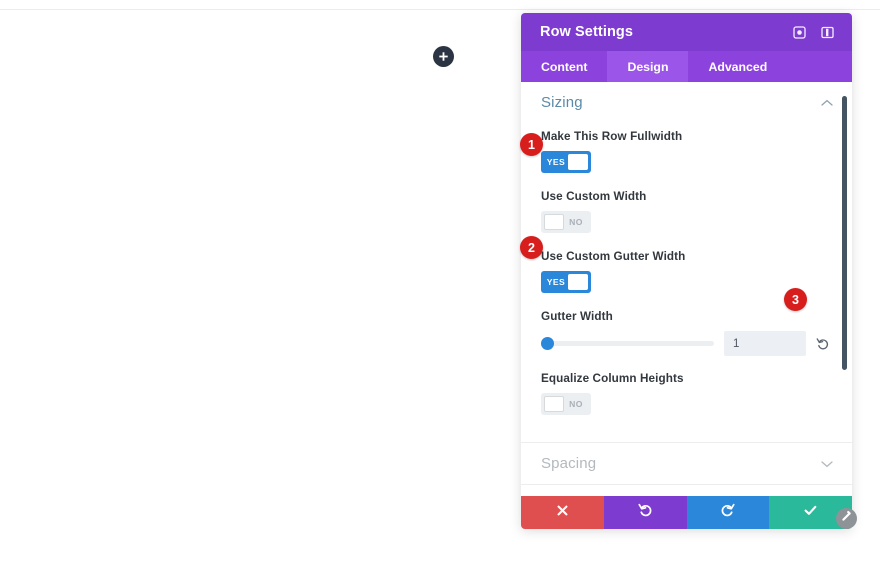  Describe the element at coordinates (569, 463) in the screenshot. I see `section-title-spacing: Spacing` at that location.